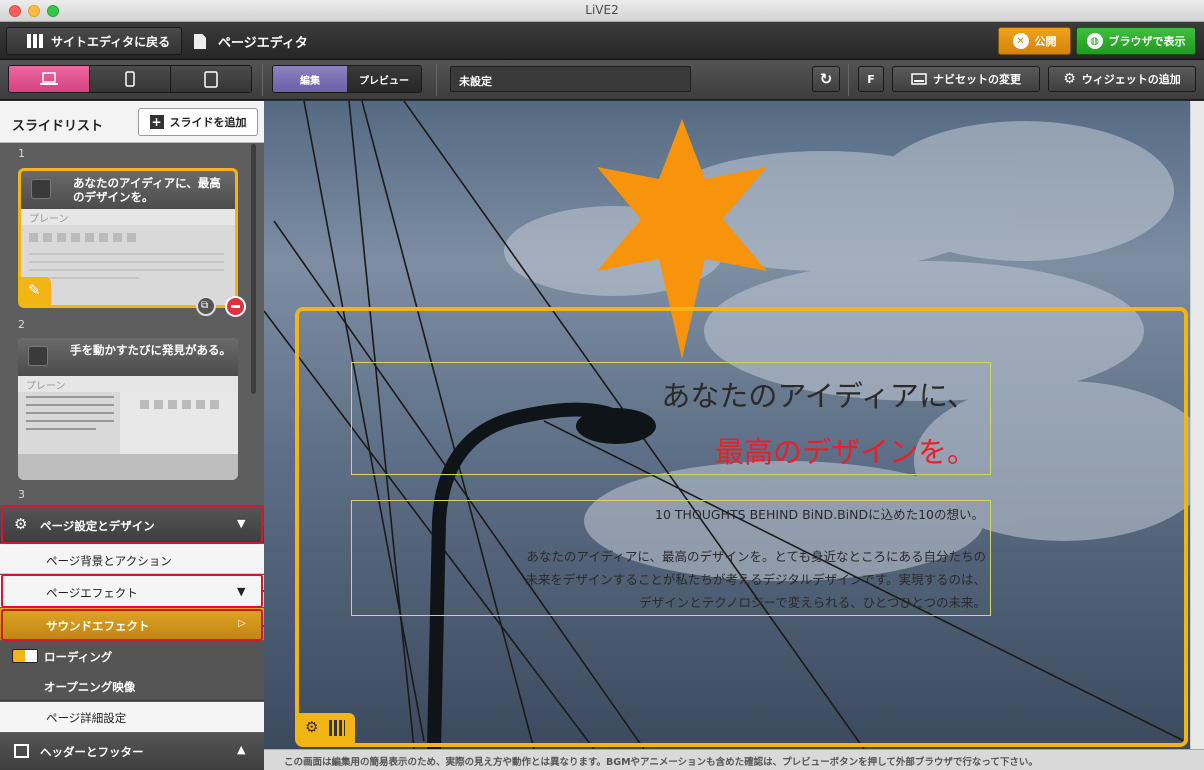 The height and width of the screenshot is (770, 1204). What do you see at coordinates (92, 752) in the screenshot?
I see `header-footer-label: ヘッダーとフッター` at bounding box center [92, 752].